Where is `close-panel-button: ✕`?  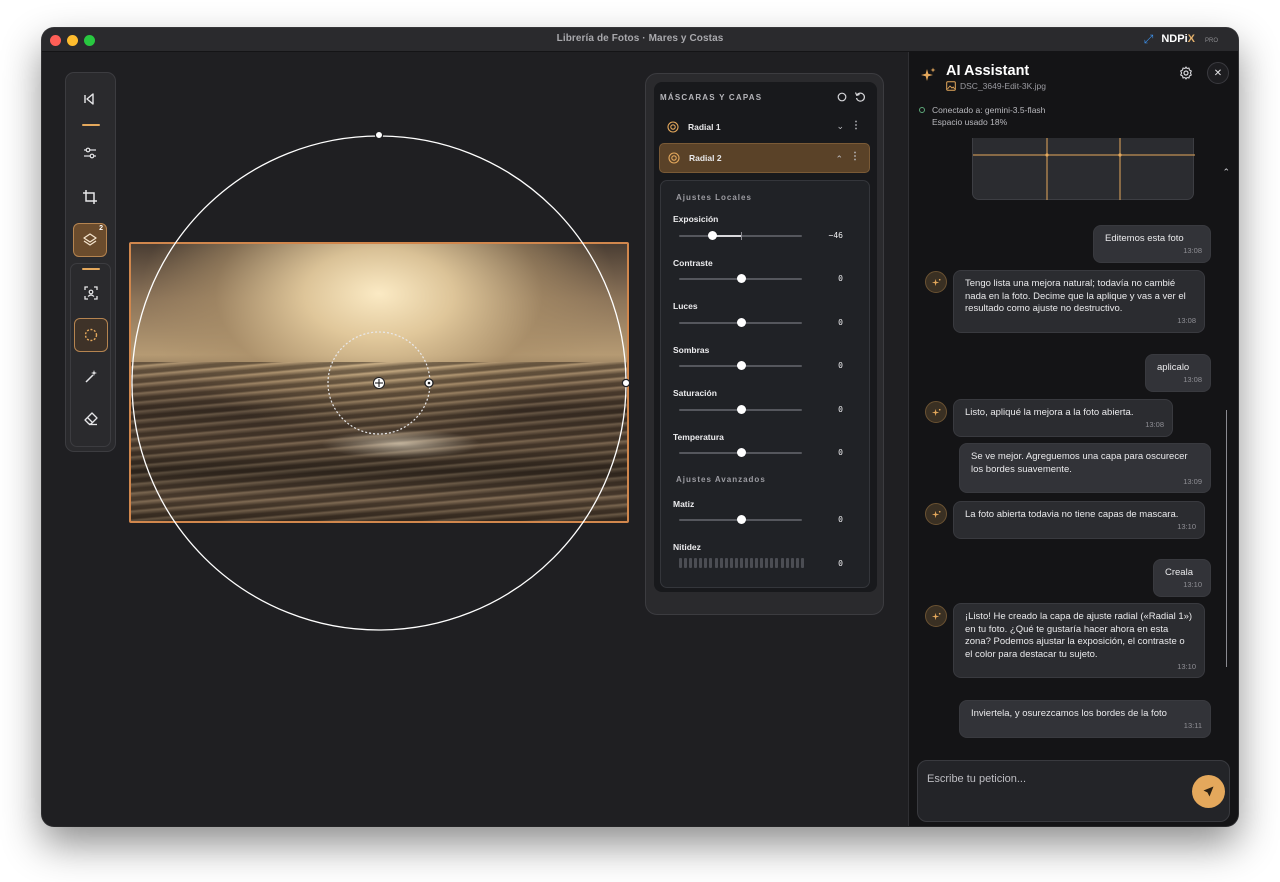
close-panel-button: ✕ is located at coordinates (1218, 73).